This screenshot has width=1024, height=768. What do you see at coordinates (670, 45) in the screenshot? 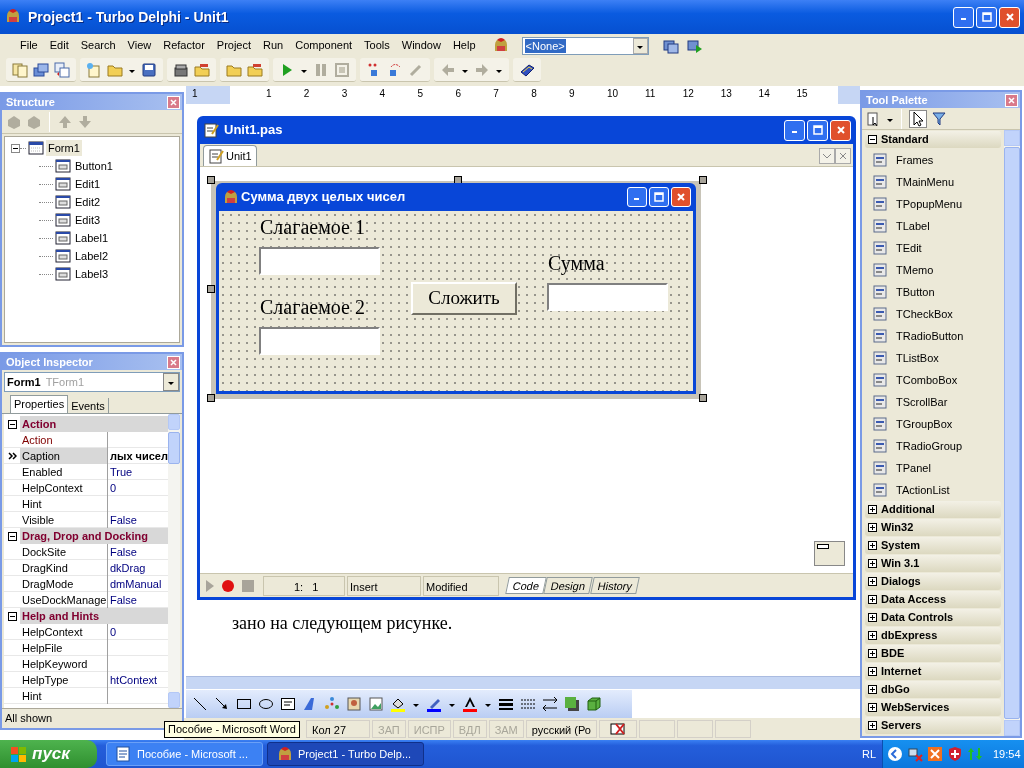
I see `windows-icon` at bounding box center [670, 45].